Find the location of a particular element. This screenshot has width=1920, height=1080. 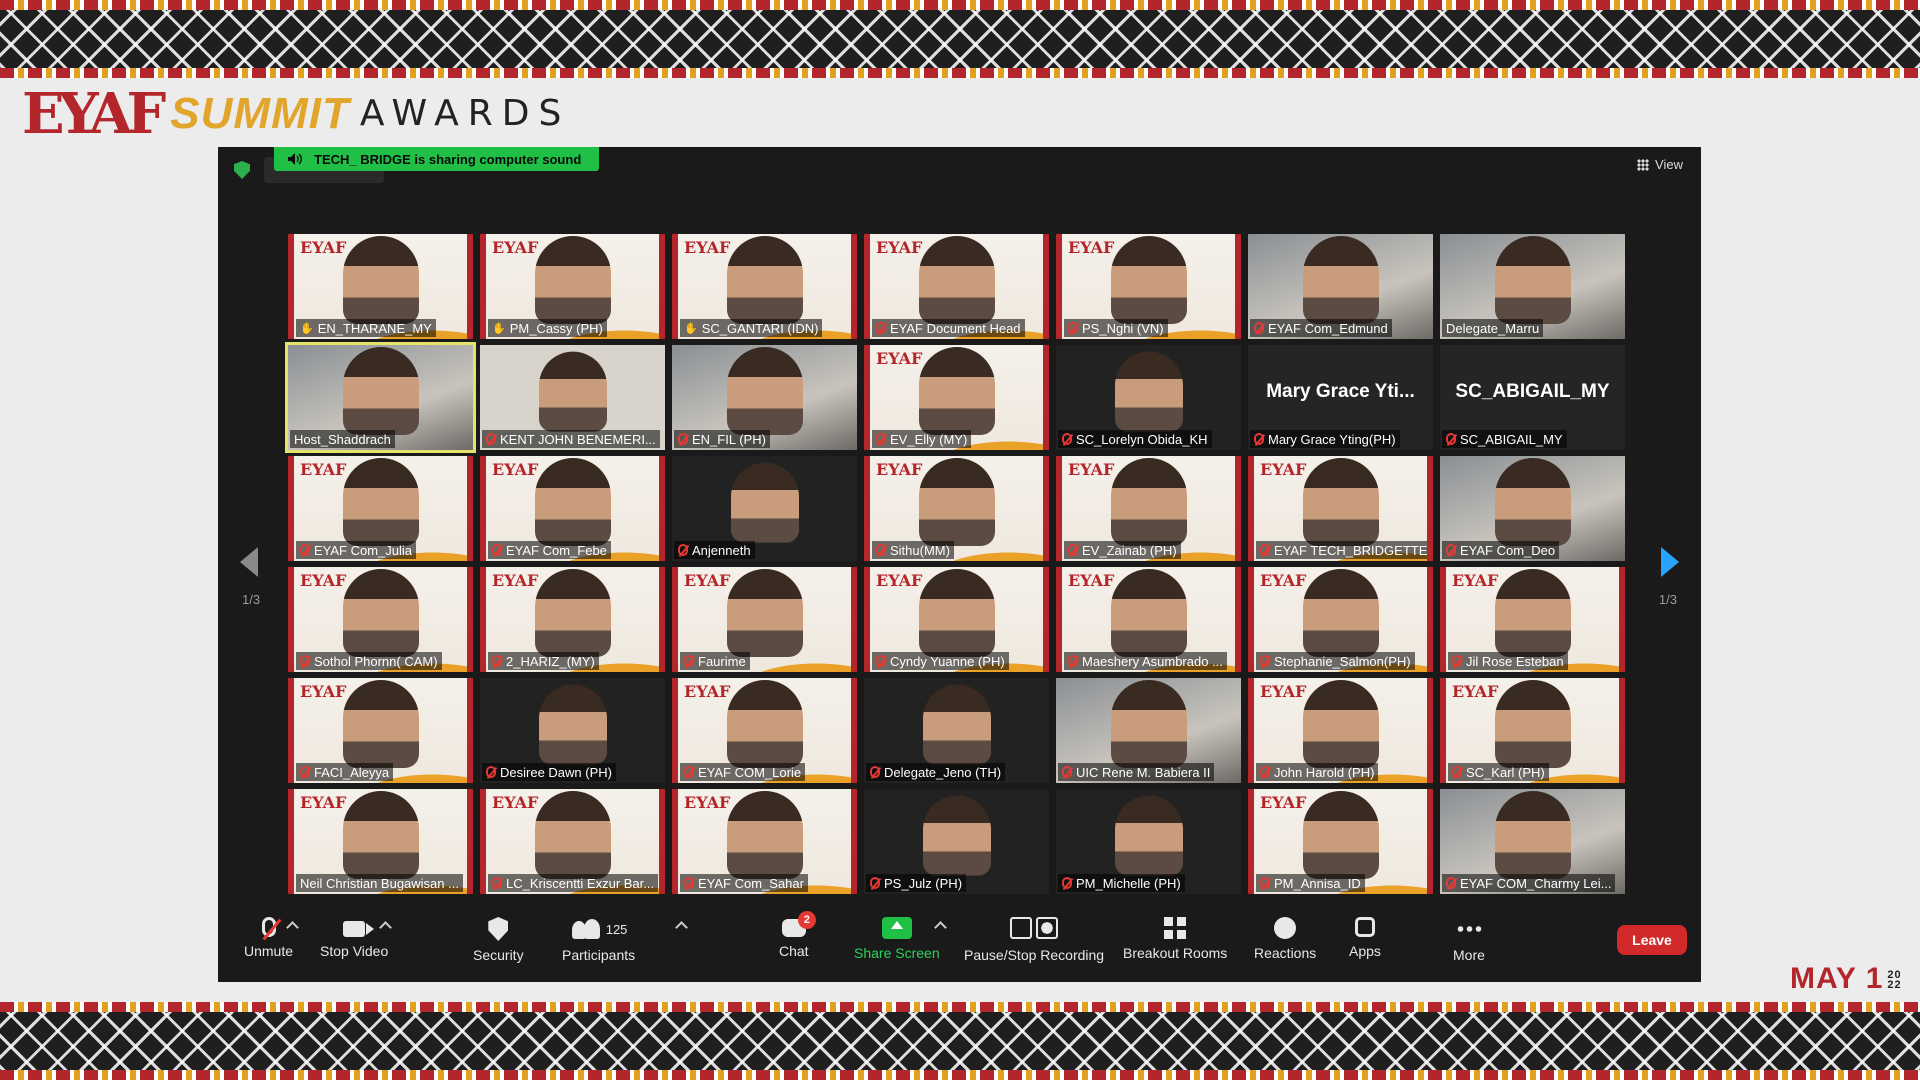

participant-tile: EYAF Com_Edmund is located at coordinates (1340, 286).